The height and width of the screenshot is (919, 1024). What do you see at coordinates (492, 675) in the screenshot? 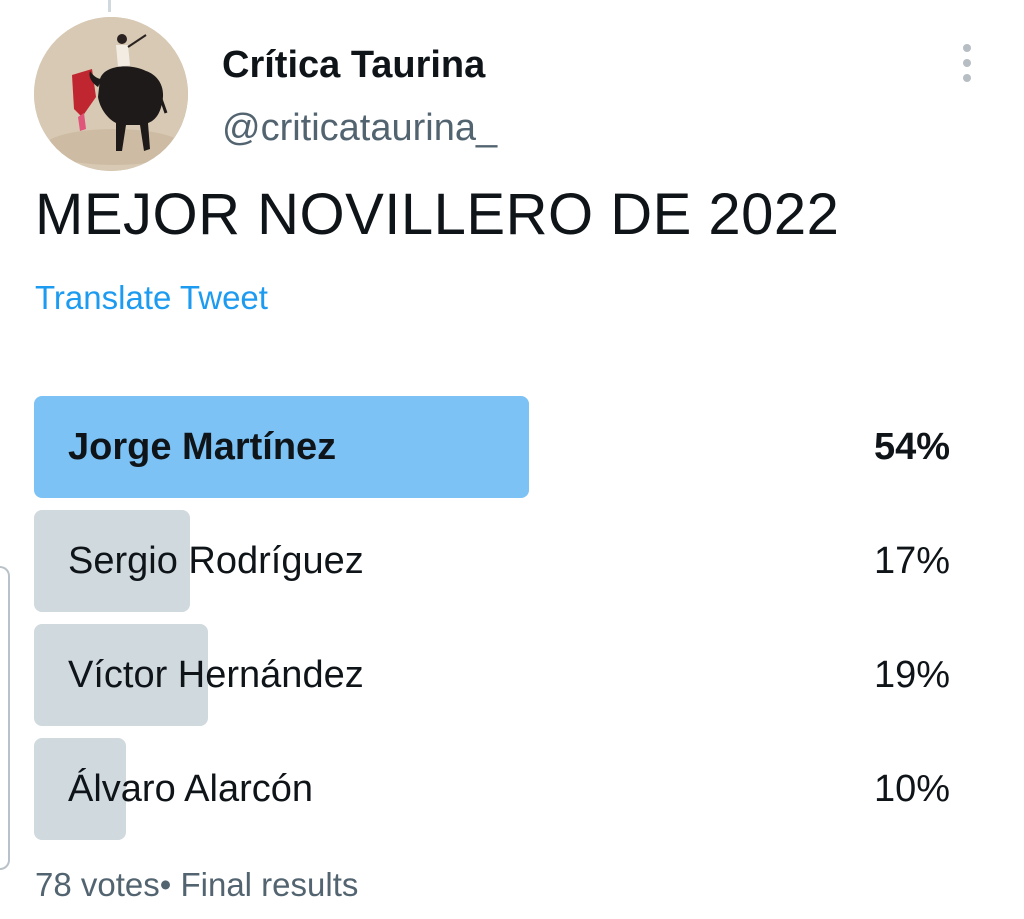
I see `poll-option: Víctor Hernández 19%` at bounding box center [492, 675].